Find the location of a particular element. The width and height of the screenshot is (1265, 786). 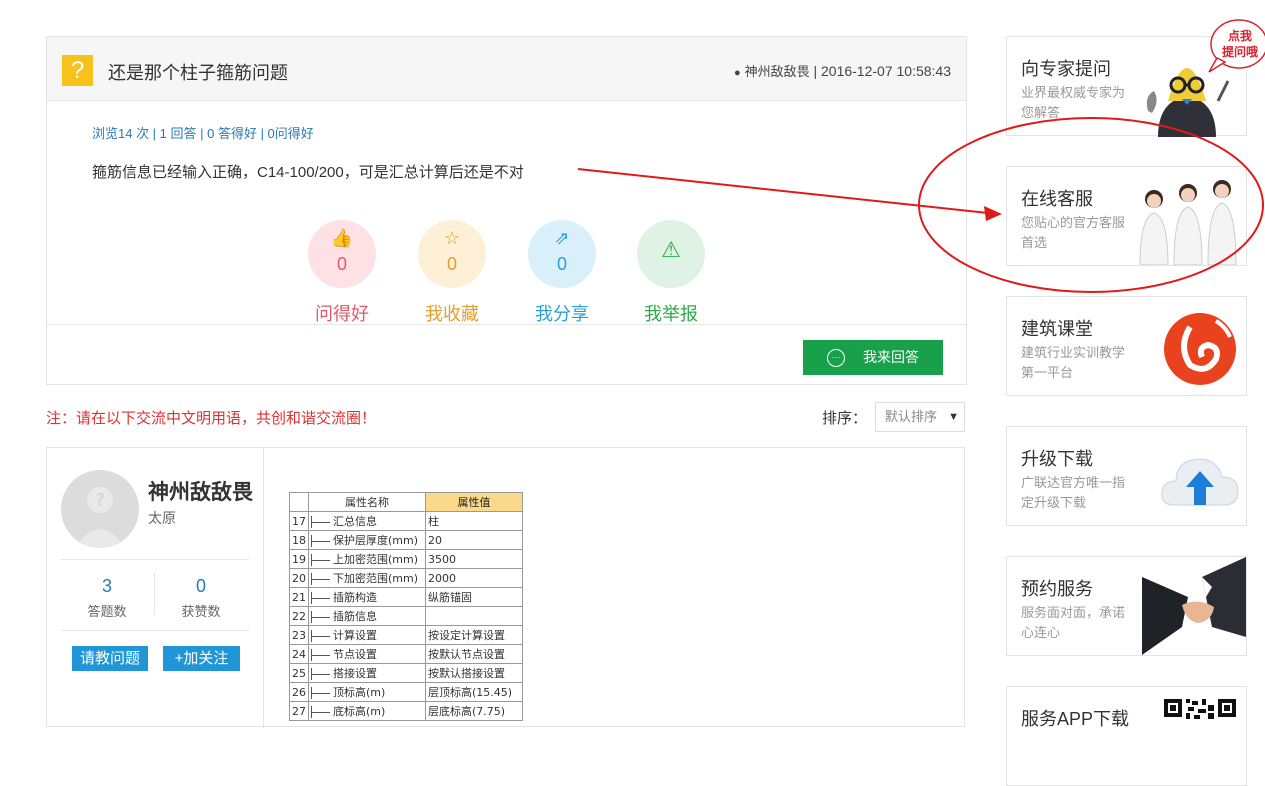

action-share: ⇗ 0 我分享 is located at coordinates (562, 273).